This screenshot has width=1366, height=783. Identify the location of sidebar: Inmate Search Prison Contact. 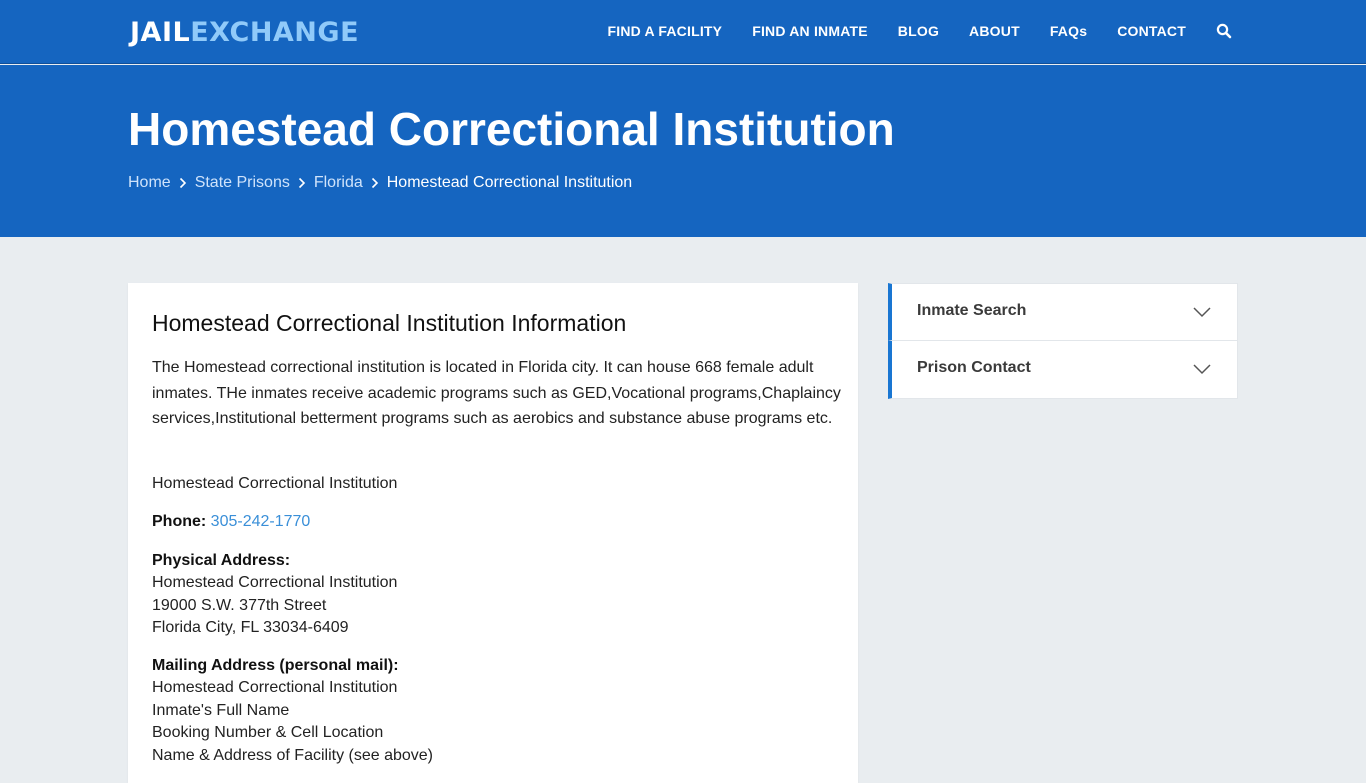
(1063, 341).